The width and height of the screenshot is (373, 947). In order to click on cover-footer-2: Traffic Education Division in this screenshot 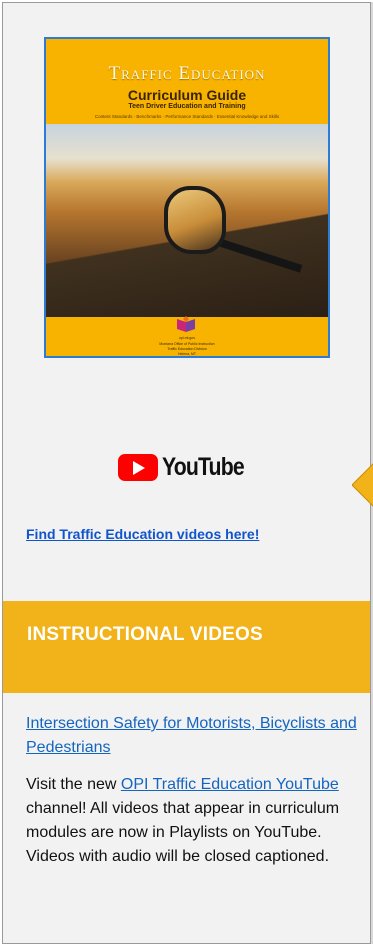, I will do `click(187, 349)`.